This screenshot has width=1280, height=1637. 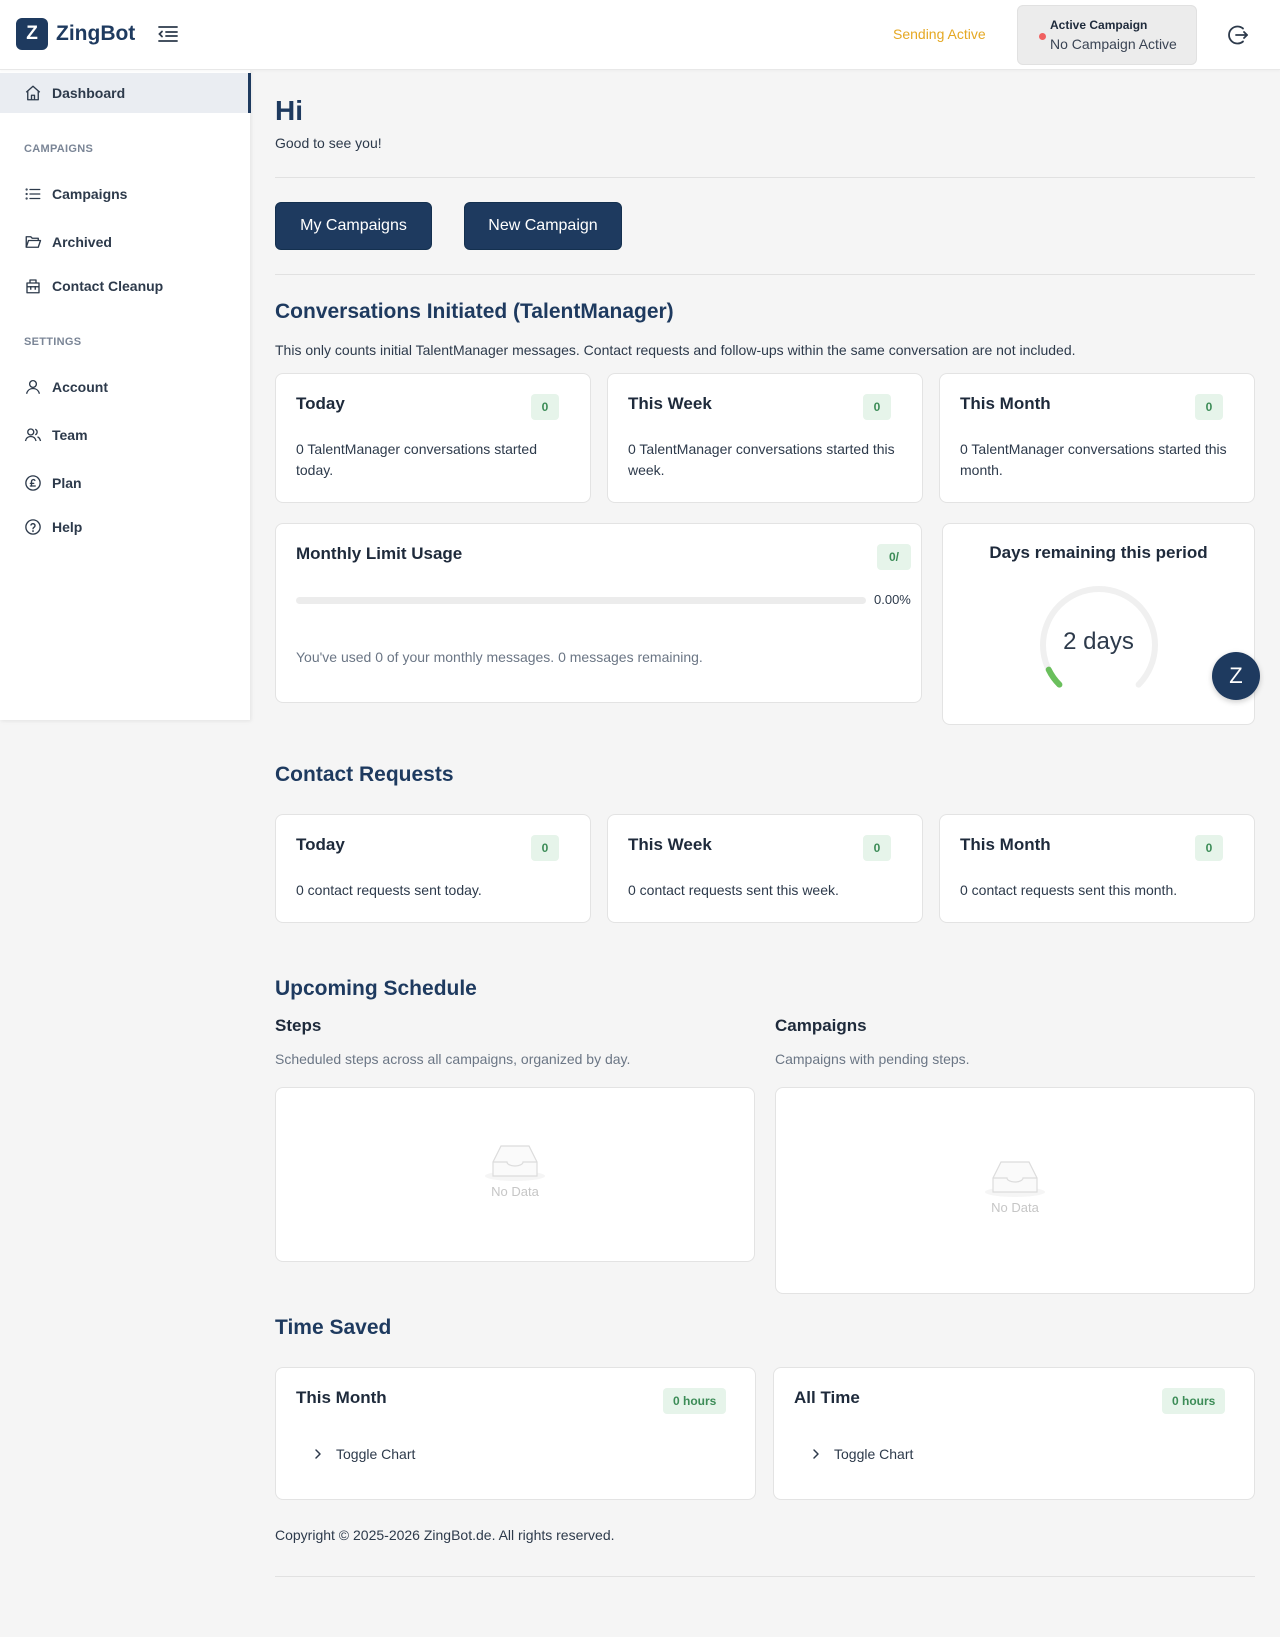 I want to click on sidebar-item-account: Account, so click(x=125, y=387).